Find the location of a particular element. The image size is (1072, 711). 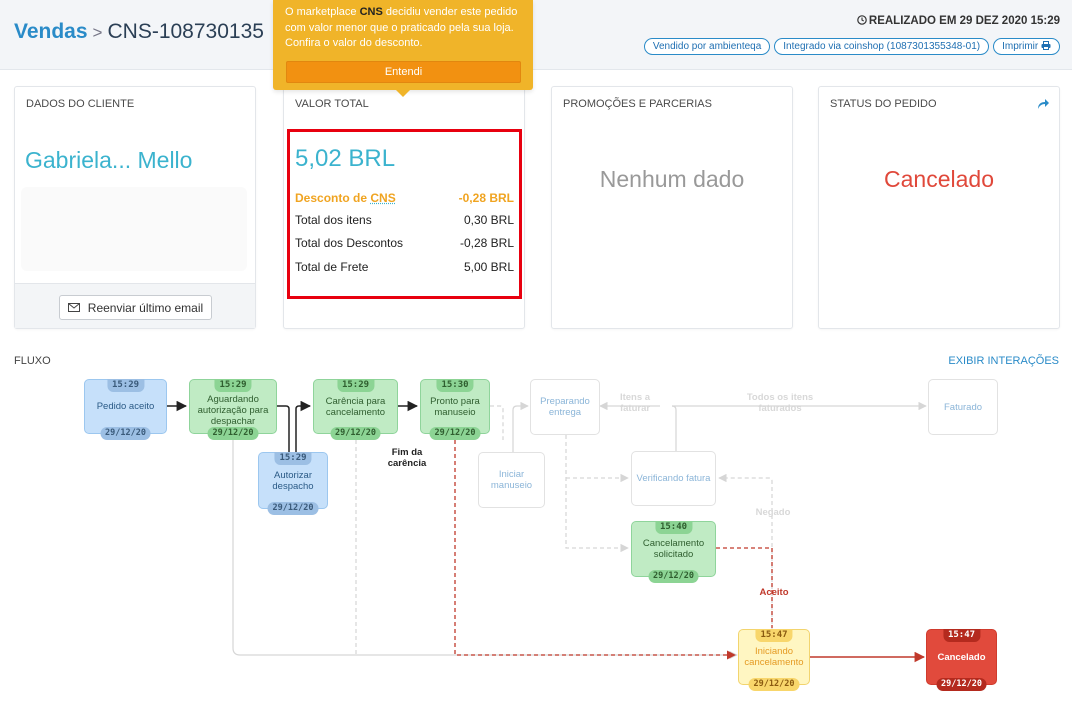

node-label: Preparando entrega is located at coordinates (565, 407).